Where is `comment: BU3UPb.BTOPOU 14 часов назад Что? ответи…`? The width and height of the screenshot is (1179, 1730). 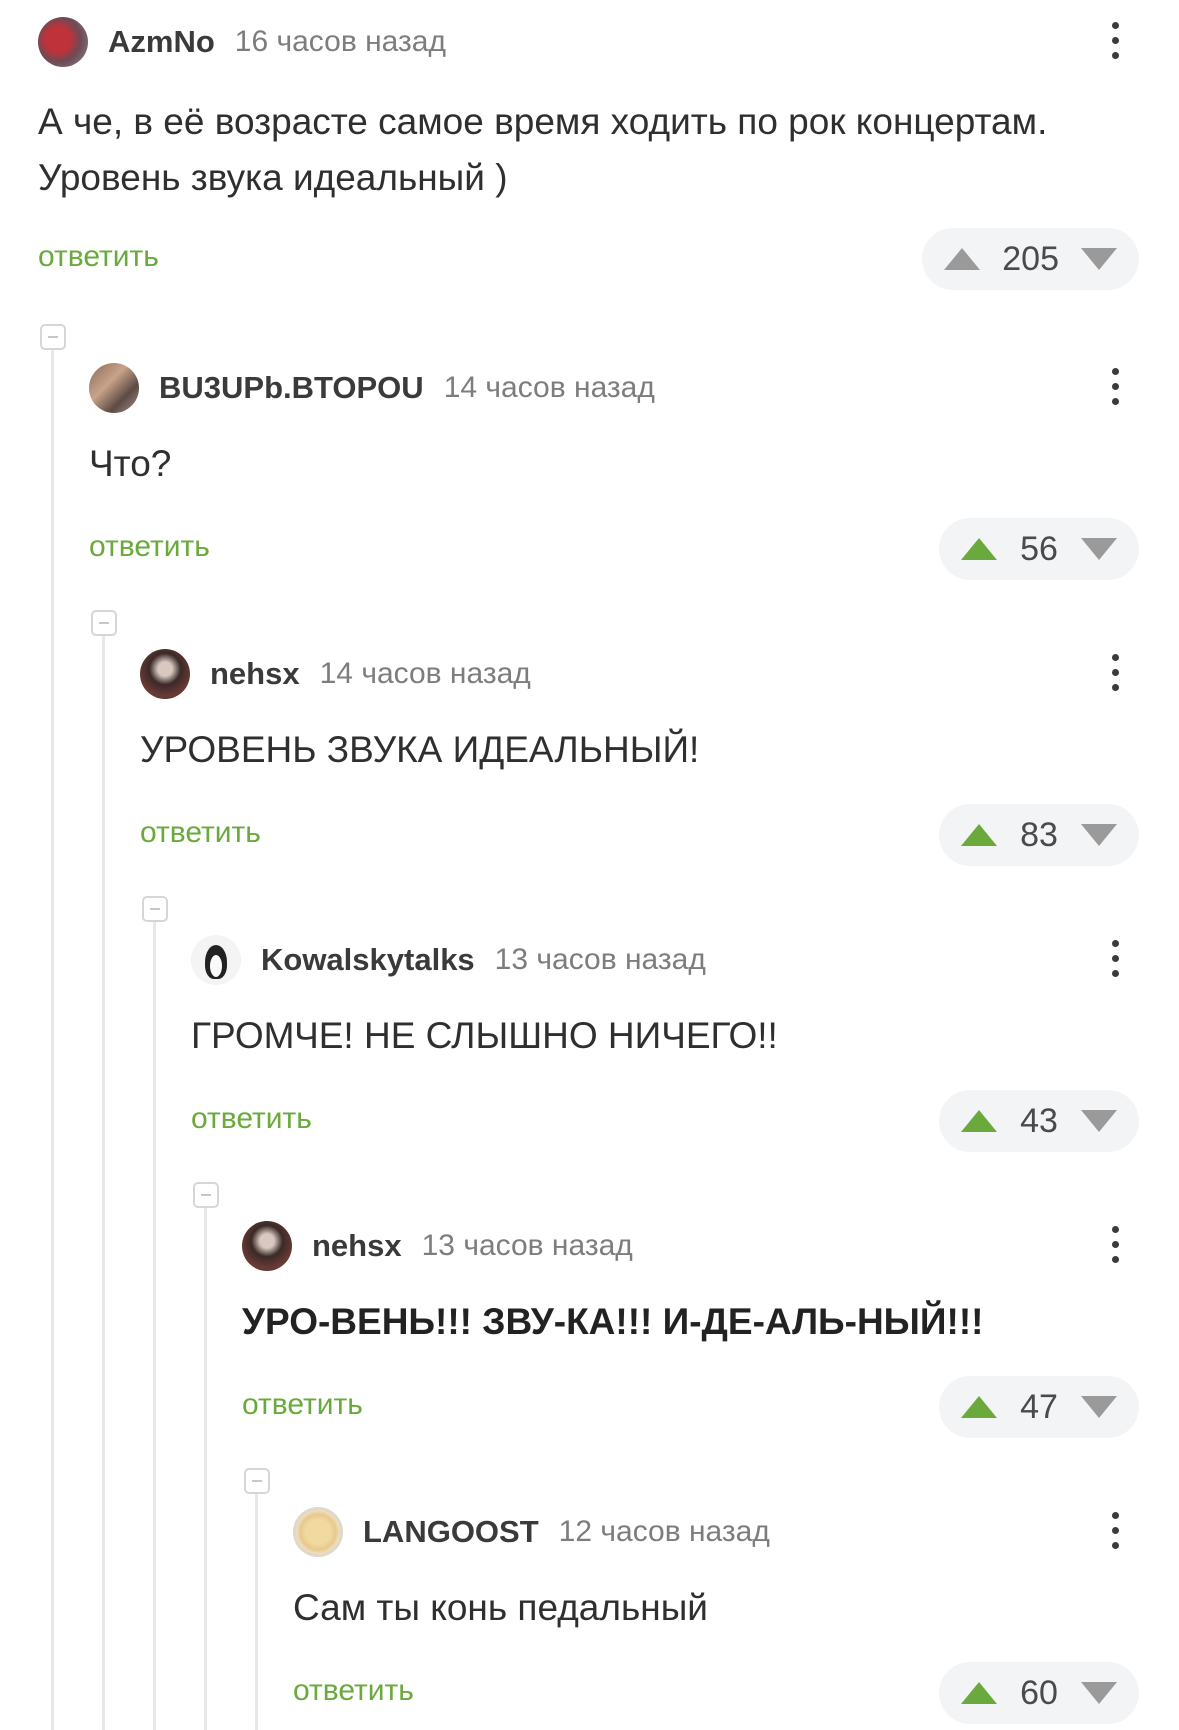
comment: BU3UPb.BTOPOU 14 часов назад Что? ответи… is located at coordinates (614, 471).